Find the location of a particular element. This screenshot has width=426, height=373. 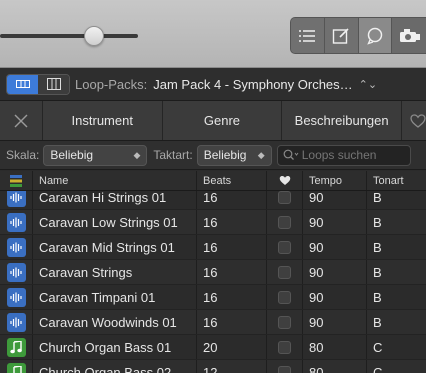

reset-filter-button is located at coordinates (21, 120).